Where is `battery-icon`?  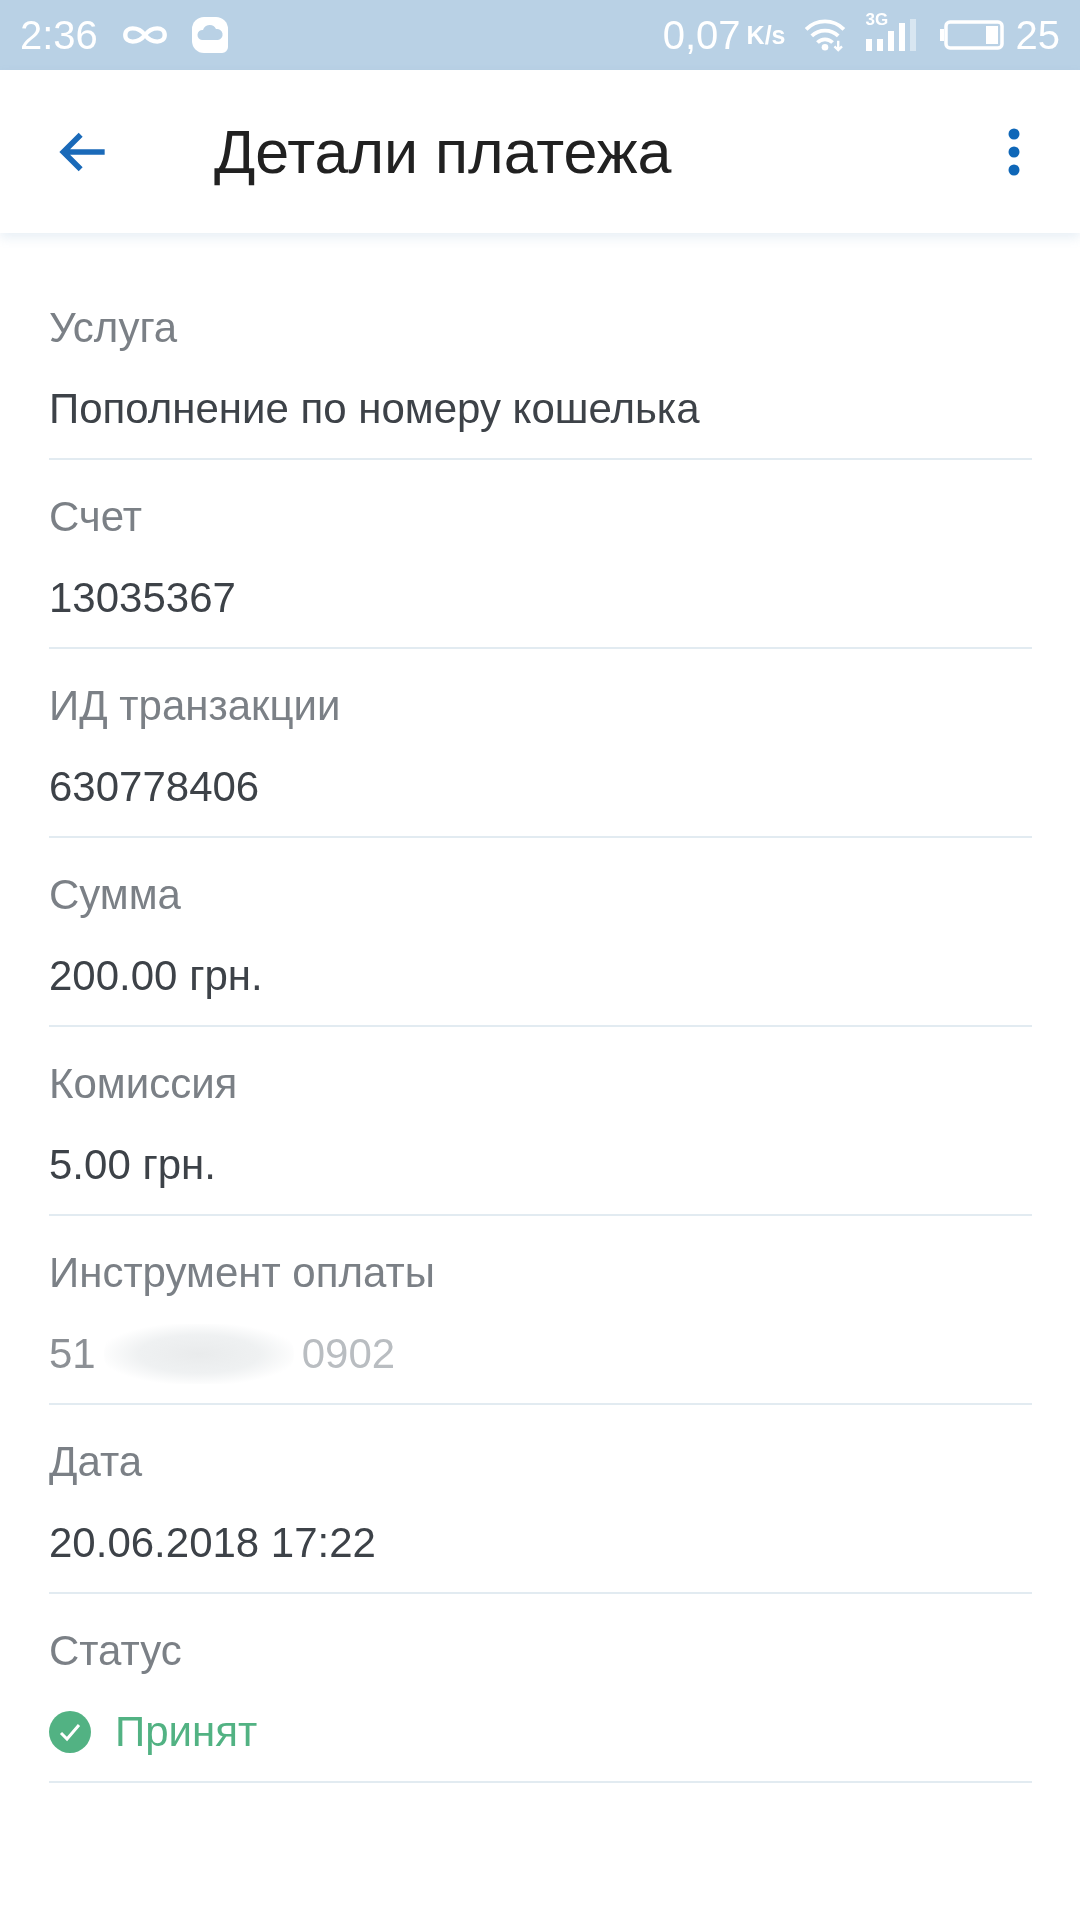
battery-icon is located at coordinates (971, 35).